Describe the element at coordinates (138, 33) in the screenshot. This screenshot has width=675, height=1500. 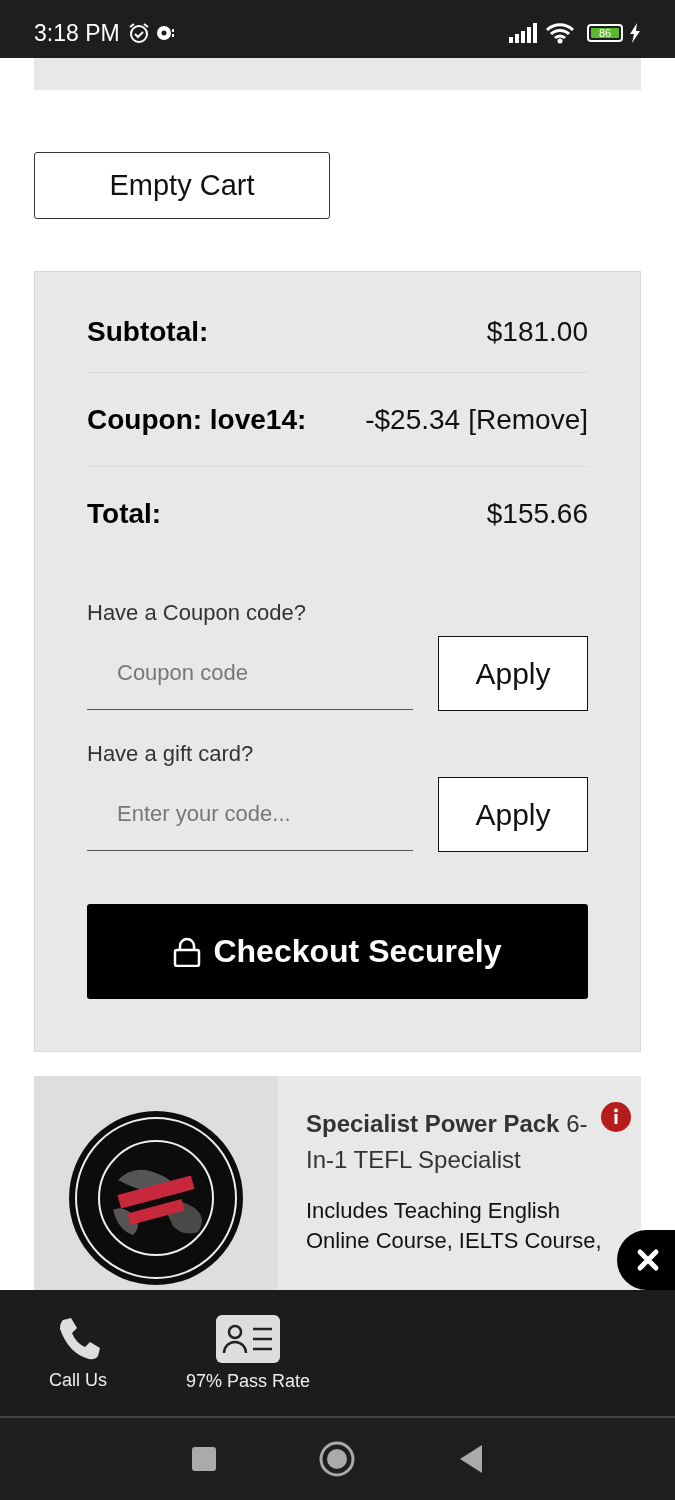
I see `alarm-clock-icon` at that location.